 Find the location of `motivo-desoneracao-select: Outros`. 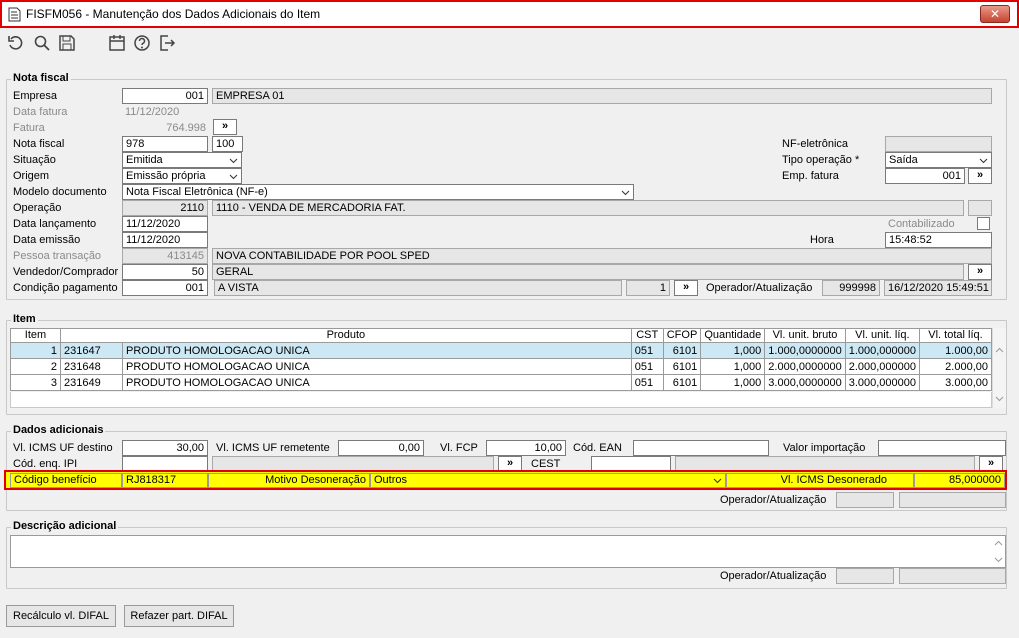

motivo-desoneracao-select: Outros is located at coordinates (548, 480).